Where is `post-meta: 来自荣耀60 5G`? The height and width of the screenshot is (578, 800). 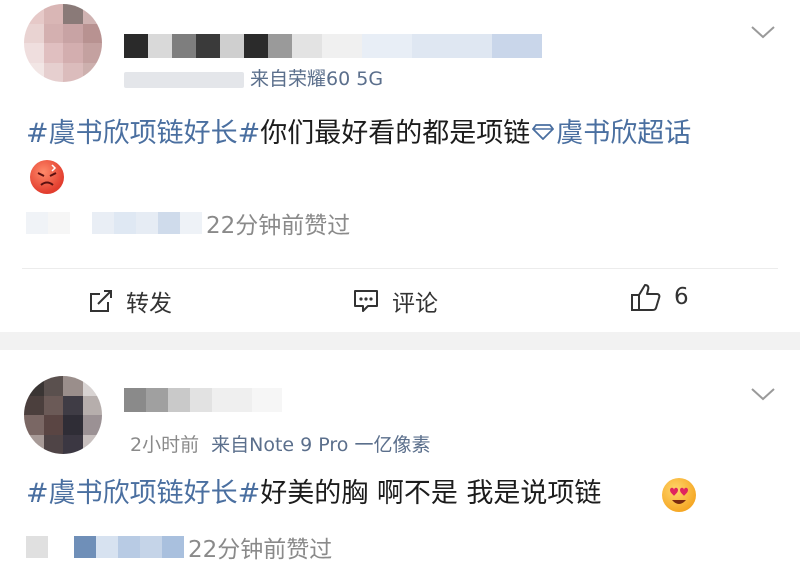 post-meta: 来自荣耀60 5G is located at coordinates (253, 77).